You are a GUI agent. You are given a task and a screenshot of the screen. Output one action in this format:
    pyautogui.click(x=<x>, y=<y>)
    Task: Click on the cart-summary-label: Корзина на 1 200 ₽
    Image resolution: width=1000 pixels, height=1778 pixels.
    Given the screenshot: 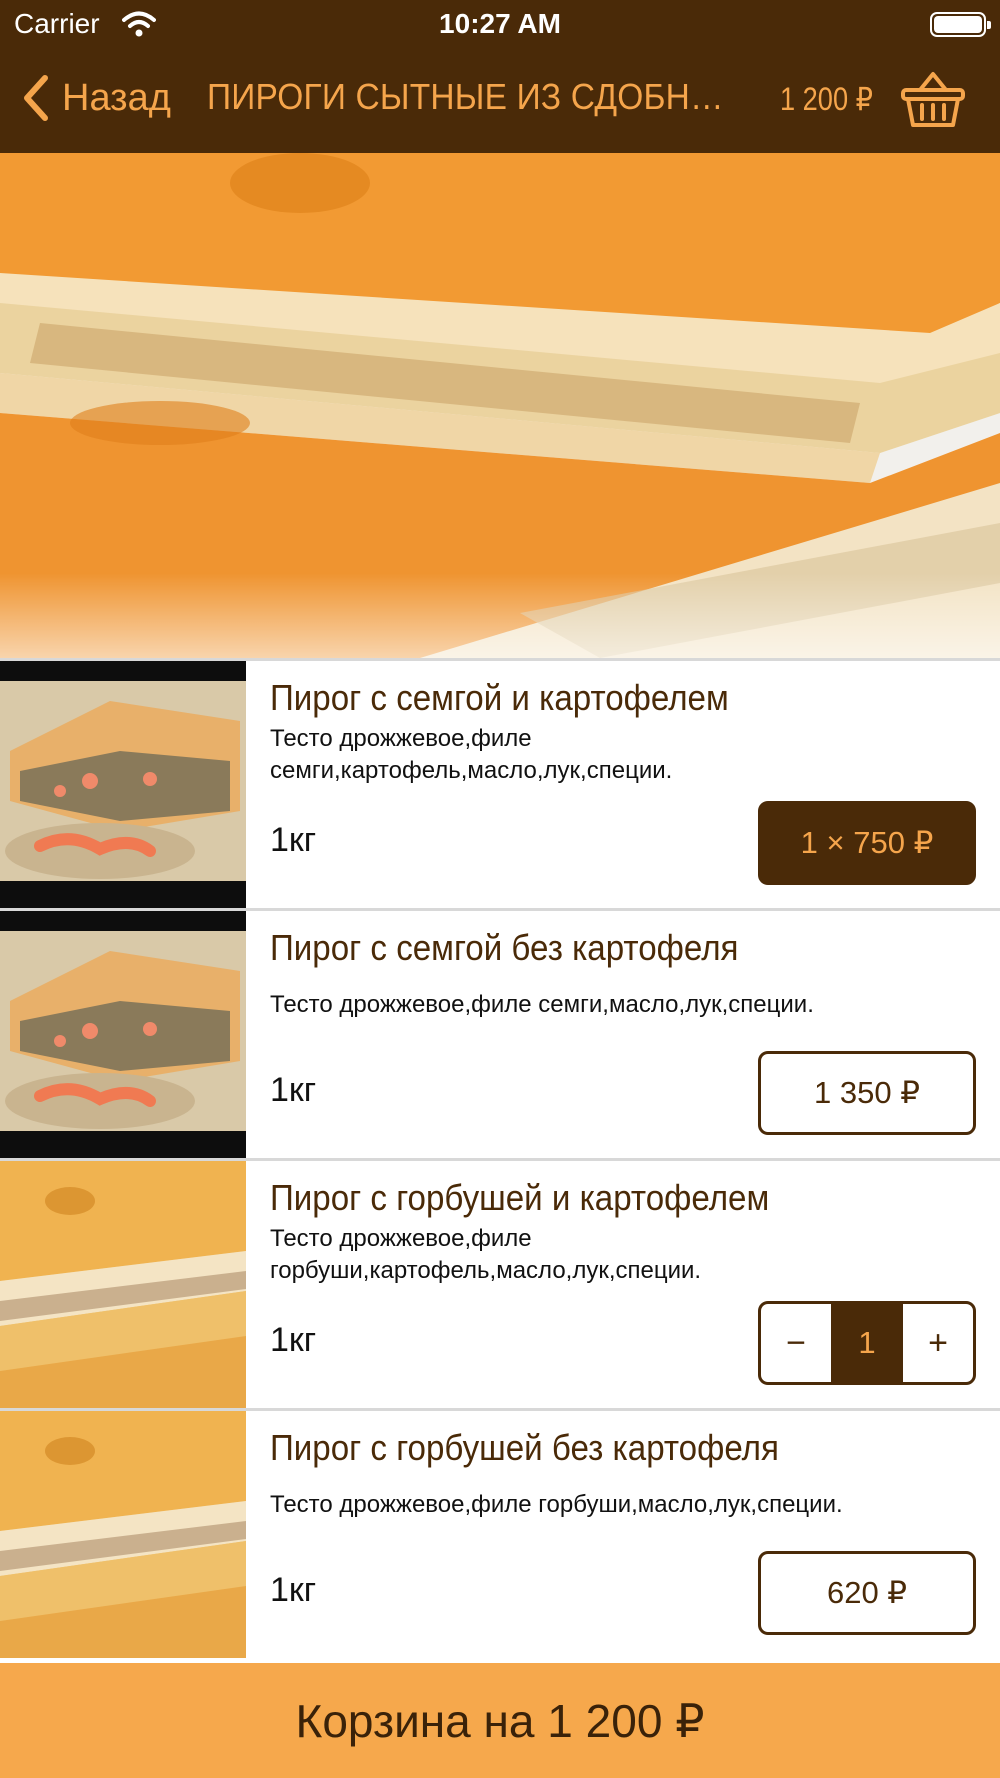 What is the action you would take?
    pyautogui.click(x=500, y=1720)
    